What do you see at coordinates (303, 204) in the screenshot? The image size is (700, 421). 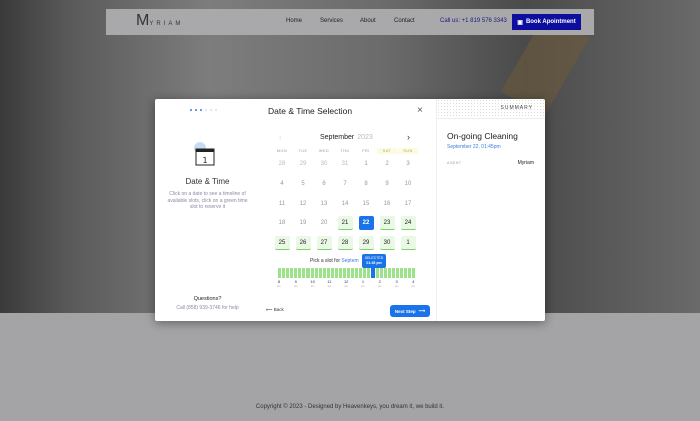 I see `calendar-day: 12` at bounding box center [303, 204].